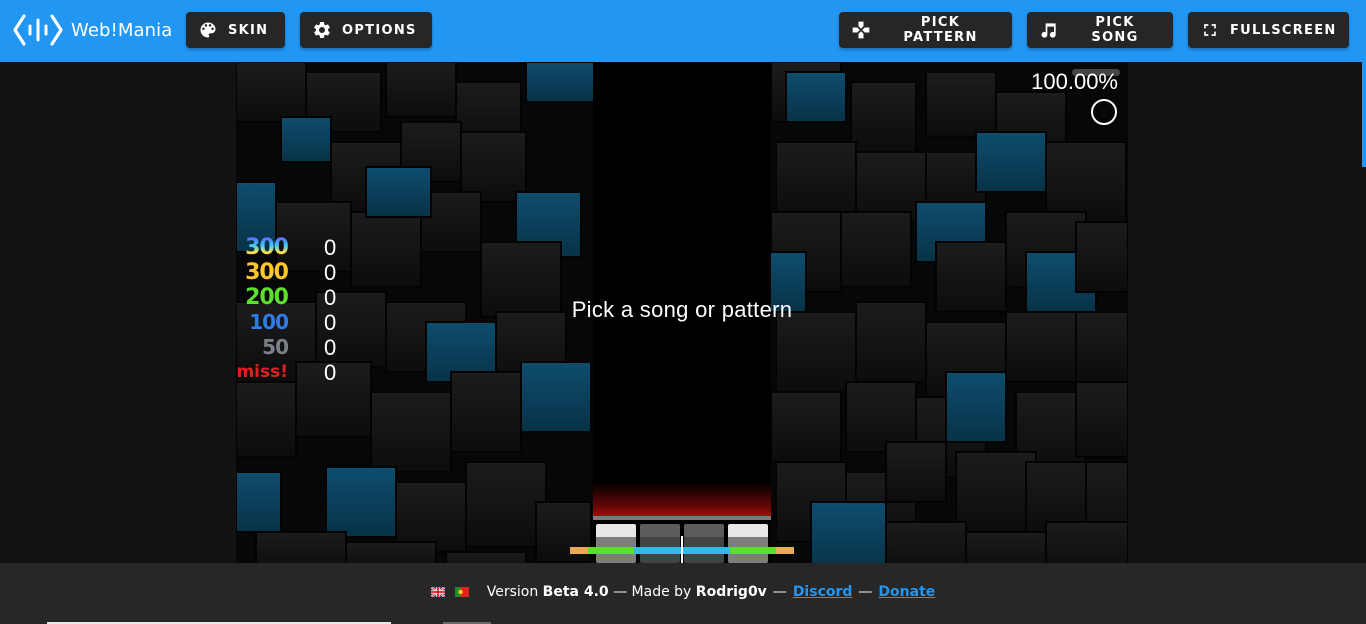  I want to click on pick-song-button: PICK SONG, so click(1100, 30).